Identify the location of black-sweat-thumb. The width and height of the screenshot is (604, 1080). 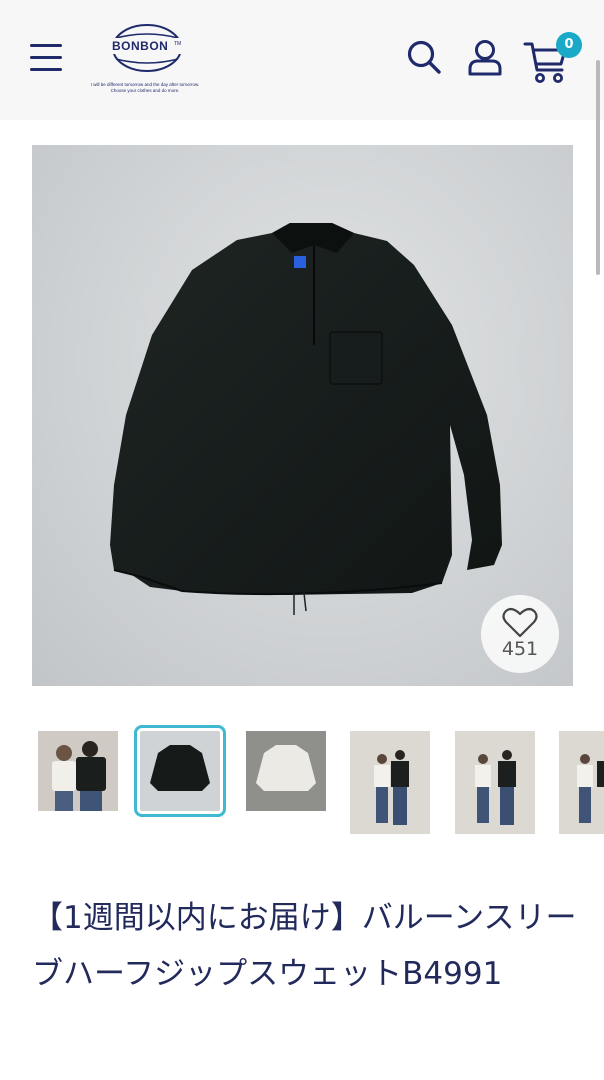
(180, 771).